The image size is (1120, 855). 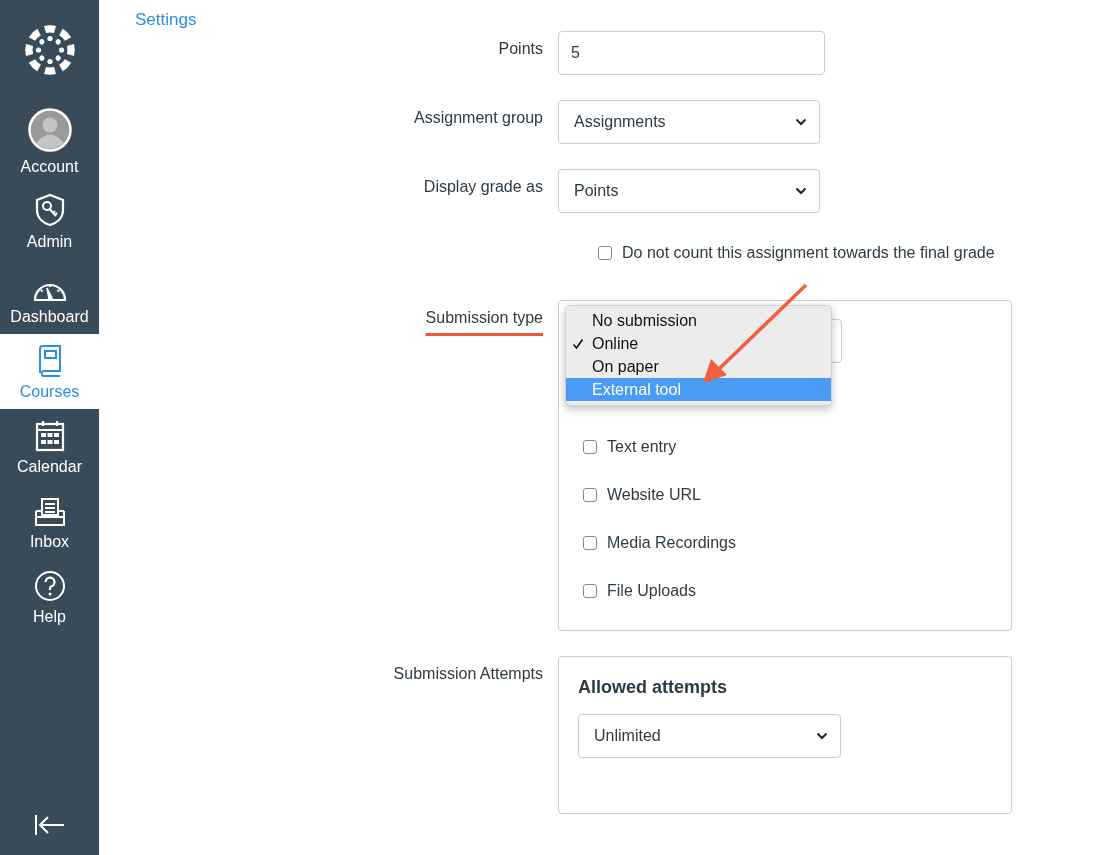 What do you see at coordinates (691, 53) in the screenshot?
I see `points-field: 5` at bounding box center [691, 53].